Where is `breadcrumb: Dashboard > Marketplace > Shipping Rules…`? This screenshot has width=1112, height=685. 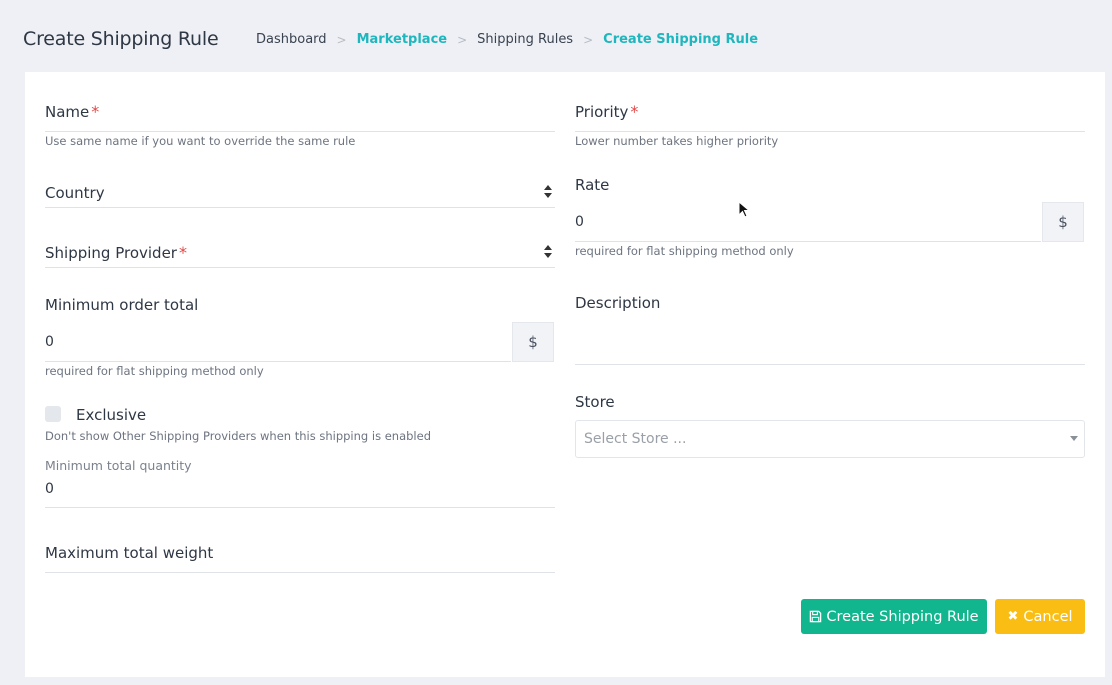 breadcrumb: Dashboard > Marketplace > Shipping Rules… is located at coordinates (507, 39).